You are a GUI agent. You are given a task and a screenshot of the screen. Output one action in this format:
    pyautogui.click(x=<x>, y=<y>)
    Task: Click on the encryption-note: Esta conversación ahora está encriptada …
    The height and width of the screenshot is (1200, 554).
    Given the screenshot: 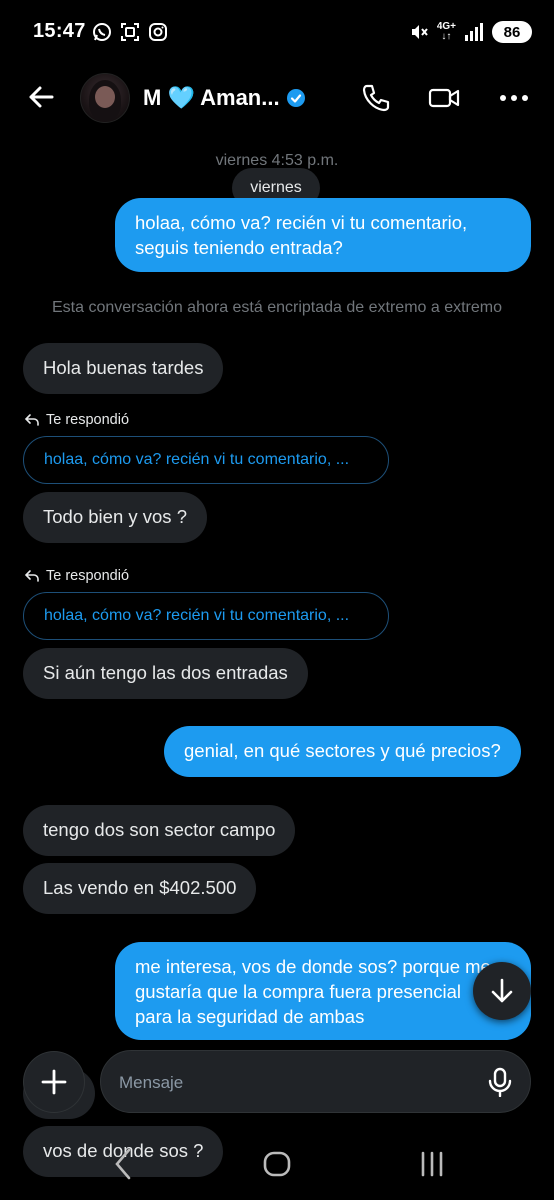 What is the action you would take?
    pyautogui.click(x=277, y=307)
    